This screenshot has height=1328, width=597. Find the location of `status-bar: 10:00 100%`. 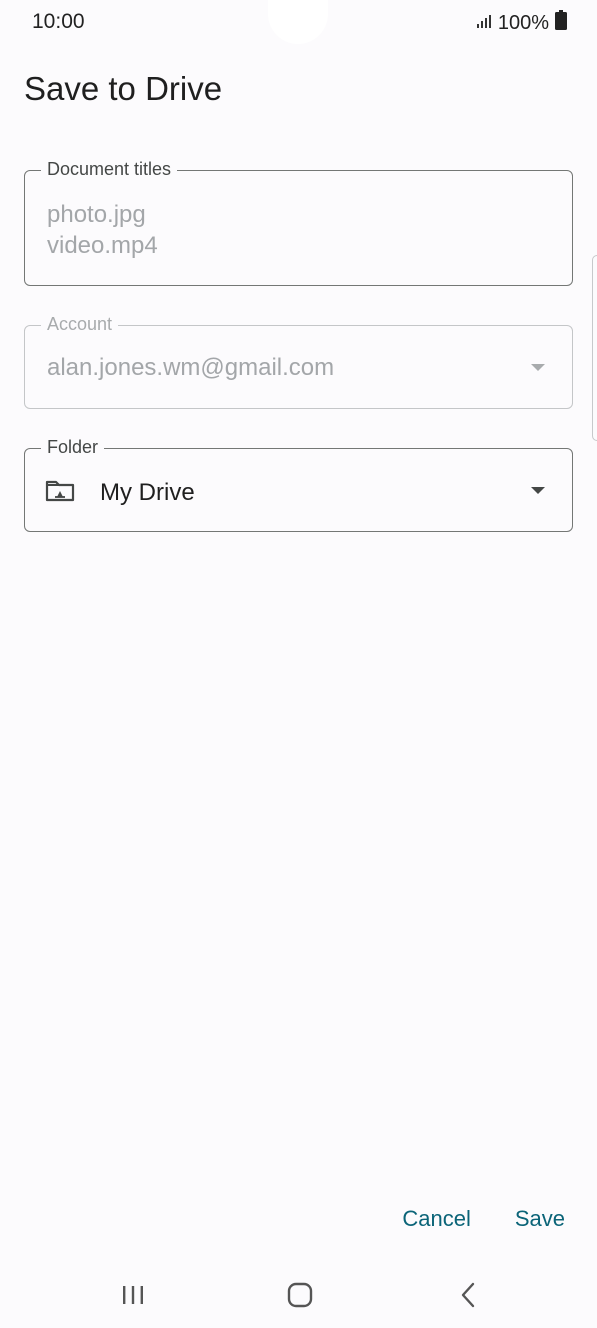

status-bar: 10:00 100% is located at coordinates (298, 23).